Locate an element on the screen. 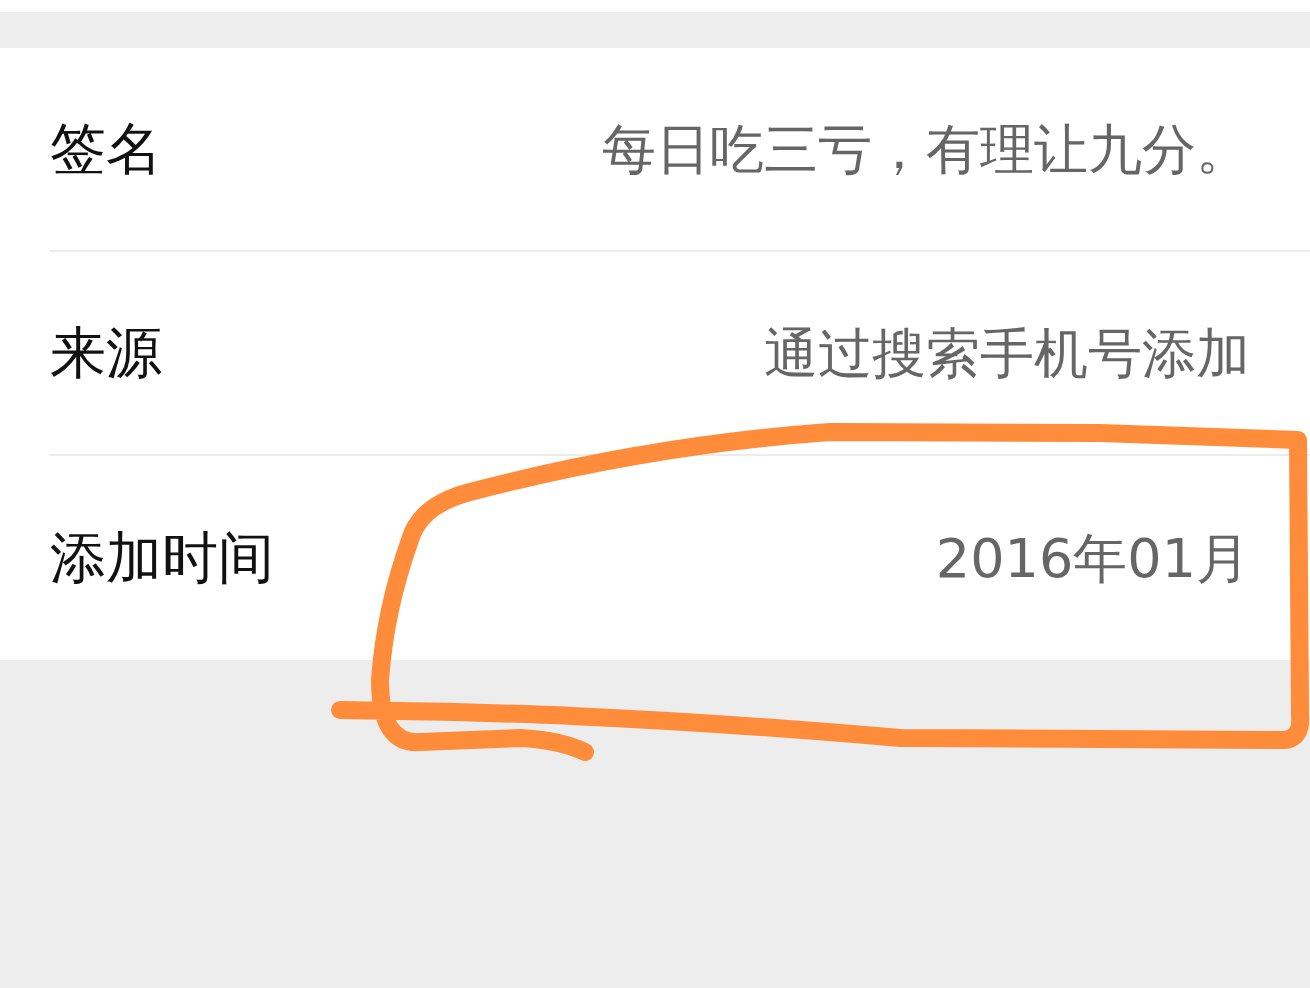 This screenshot has width=1310, height=988. row-value: 通过搜索手机号添加 is located at coordinates (1007, 353).